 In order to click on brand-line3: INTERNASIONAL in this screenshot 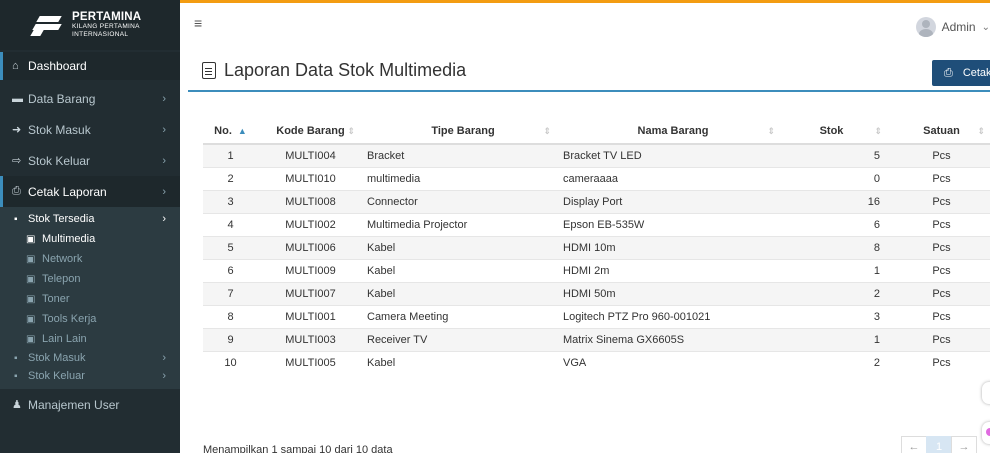, I will do `click(100, 34)`.